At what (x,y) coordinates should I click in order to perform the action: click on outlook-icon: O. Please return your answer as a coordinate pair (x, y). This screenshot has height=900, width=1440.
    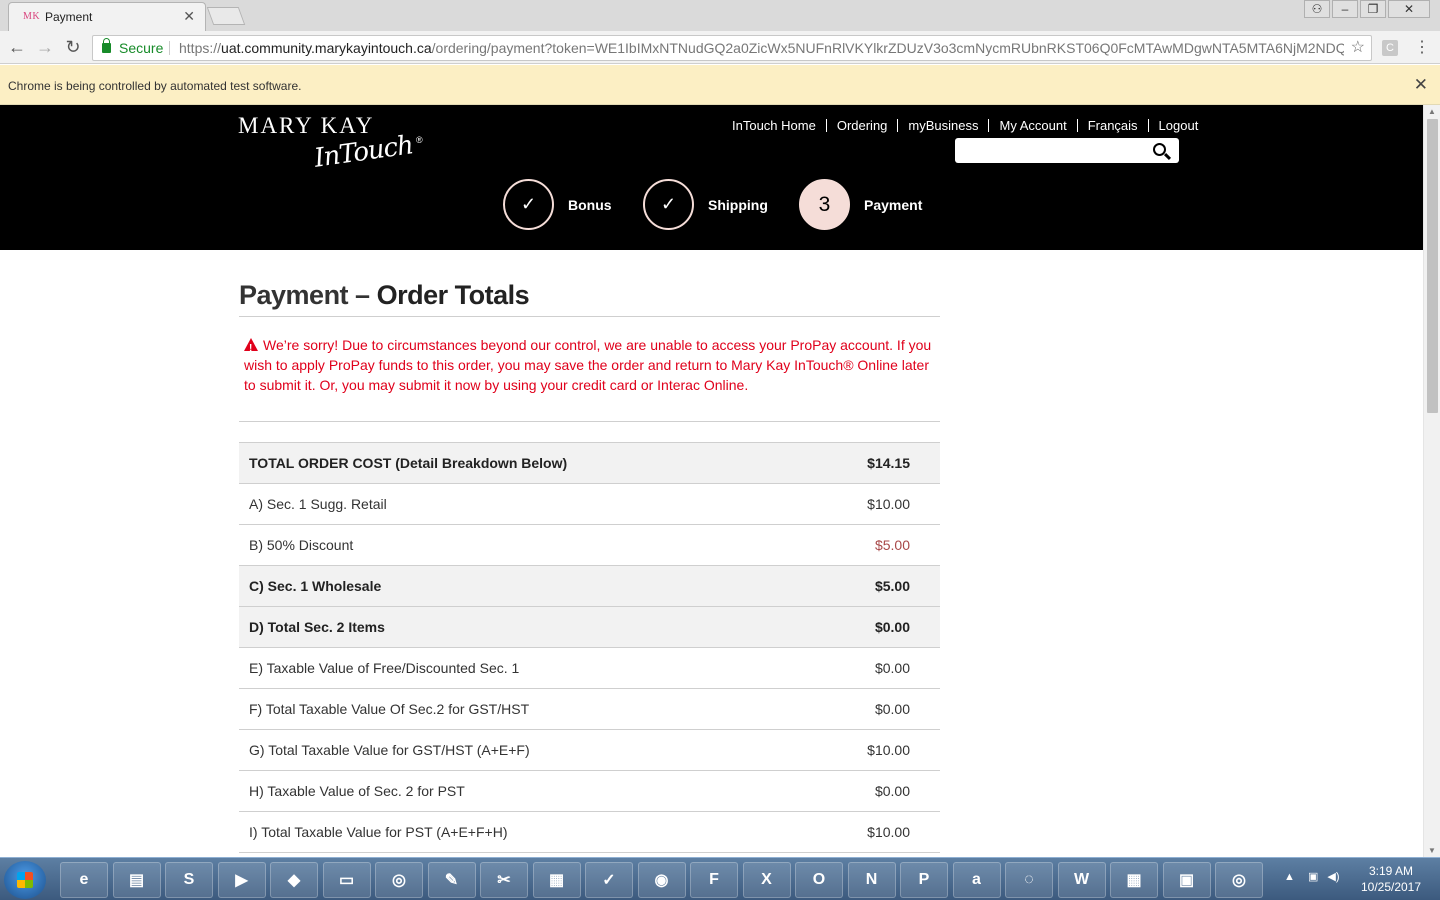
    Looking at the image, I should click on (819, 880).